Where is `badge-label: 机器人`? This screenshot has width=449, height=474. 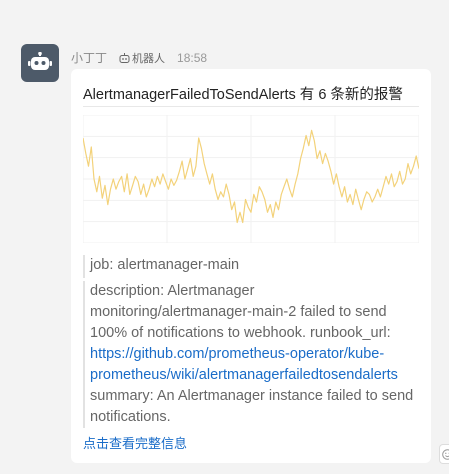
badge-label: 机器人 is located at coordinates (149, 58).